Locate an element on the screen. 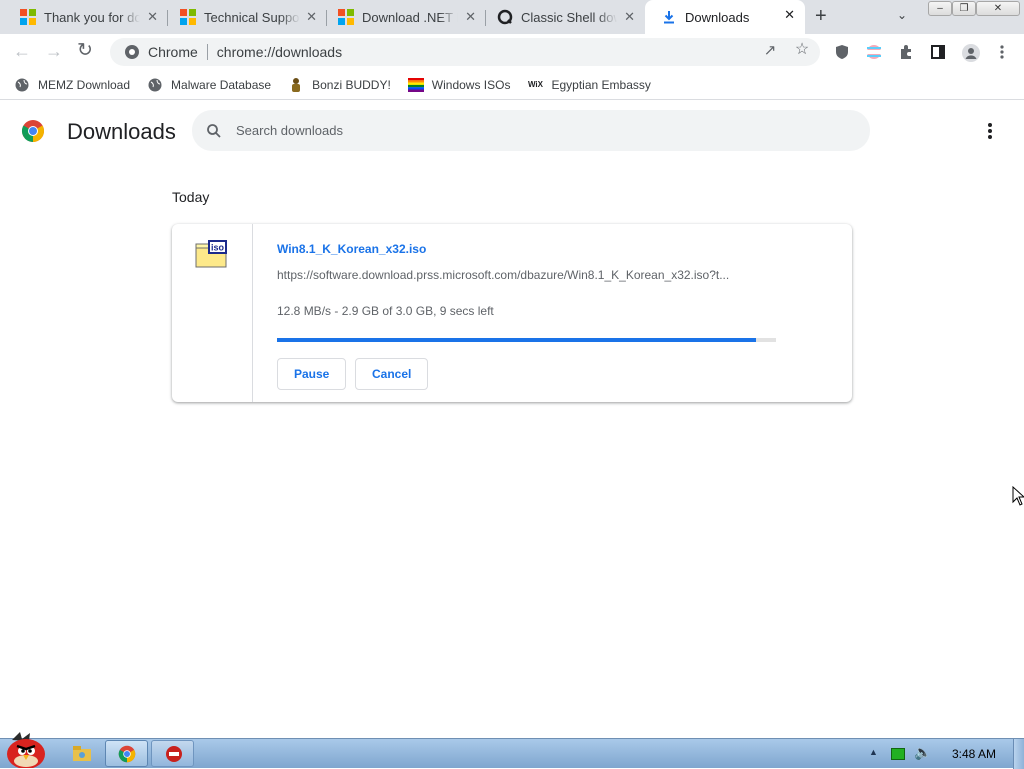  red-app-icon is located at coordinates (174, 754).